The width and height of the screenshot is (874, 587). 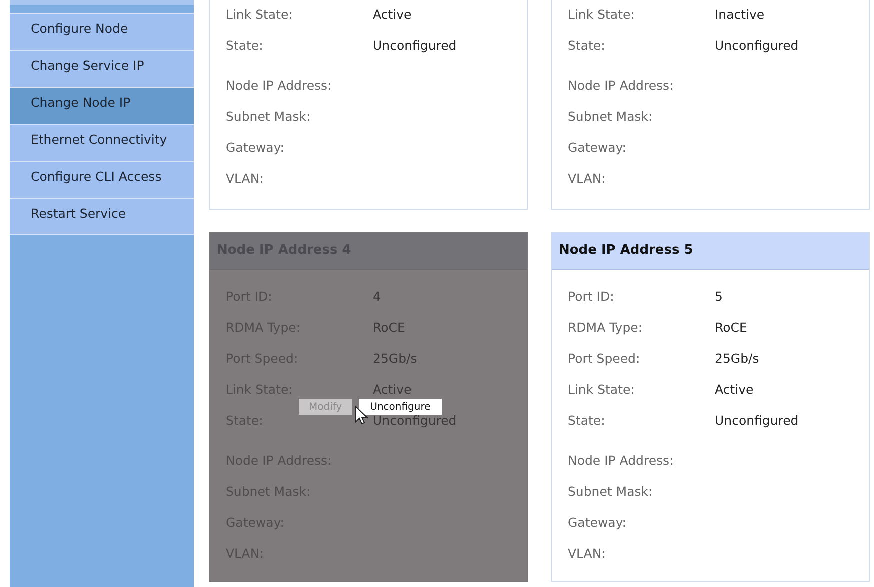 What do you see at coordinates (102, 31) in the screenshot?
I see `sidebar-item: Configure Node` at bounding box center [102, 31].